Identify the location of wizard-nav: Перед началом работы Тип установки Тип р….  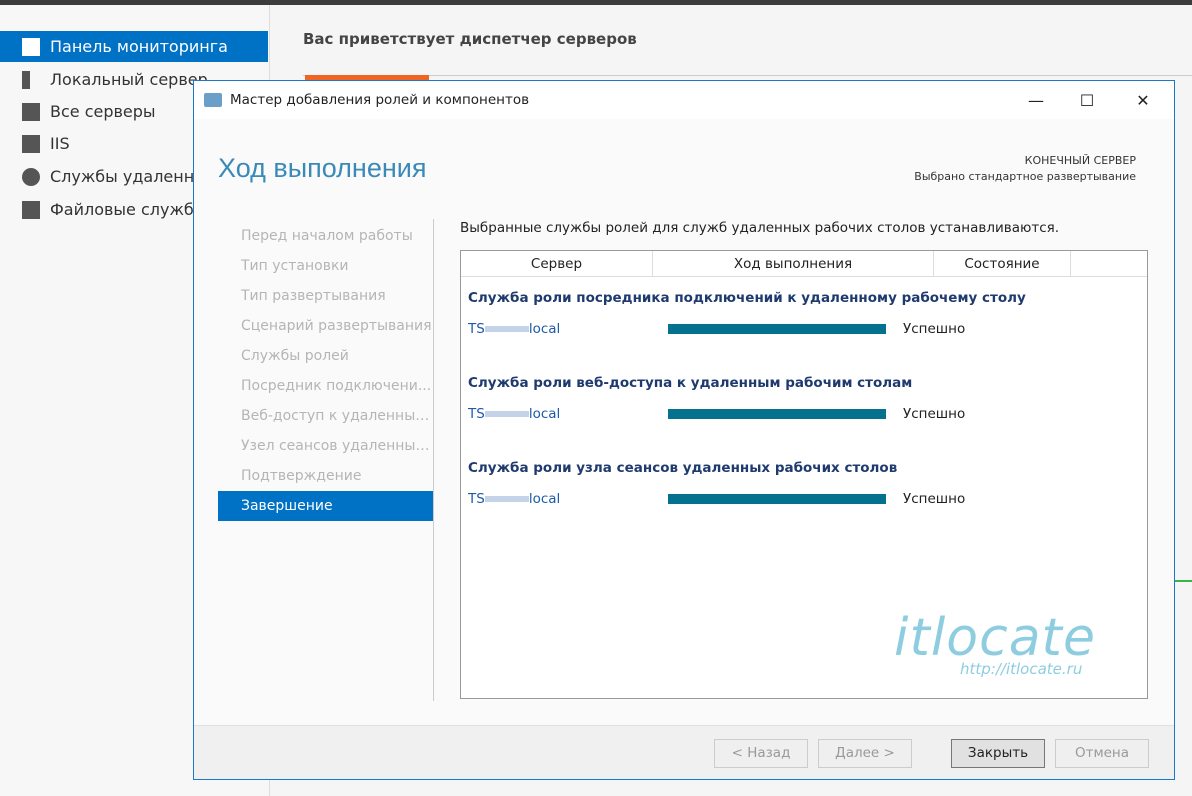
(325, 371).